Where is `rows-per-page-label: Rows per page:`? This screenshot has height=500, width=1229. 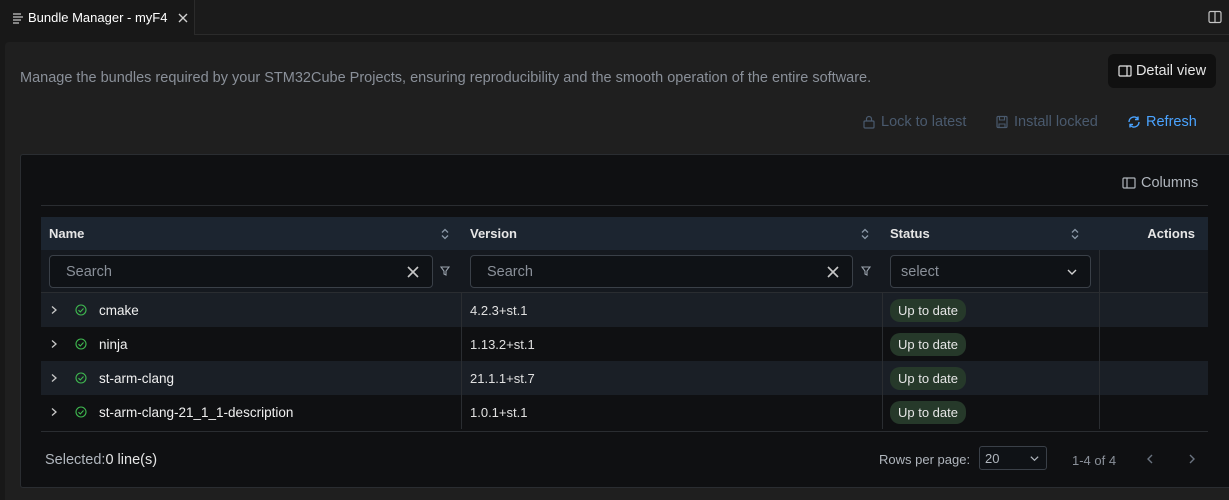 rows-per-page-label: Rows per page: is located at coordinates (925, 459).